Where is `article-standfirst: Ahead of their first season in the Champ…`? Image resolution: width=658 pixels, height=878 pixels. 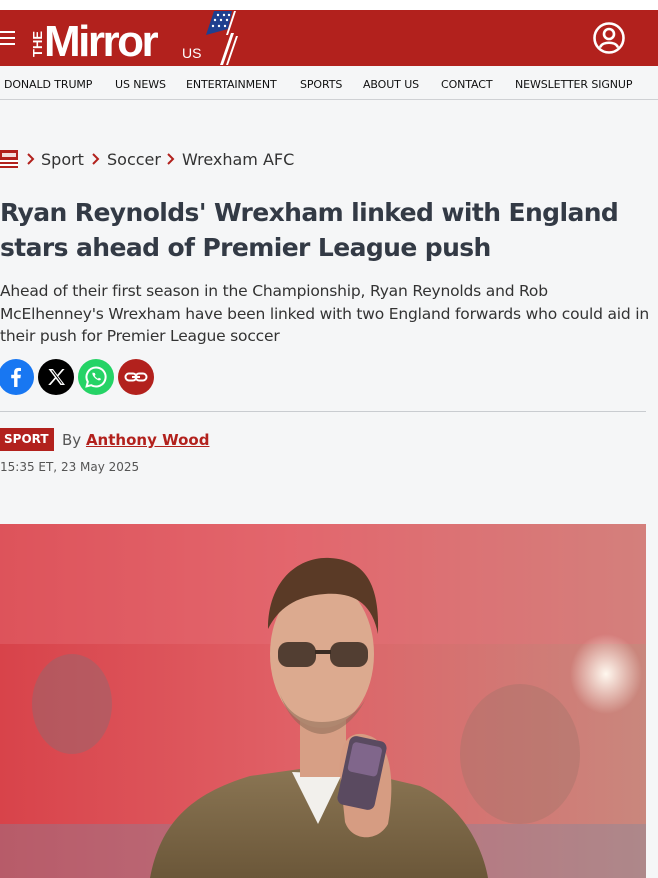 article-standfirst: Ahead of their first season in the Champ… is located at coordinates (324, 313).